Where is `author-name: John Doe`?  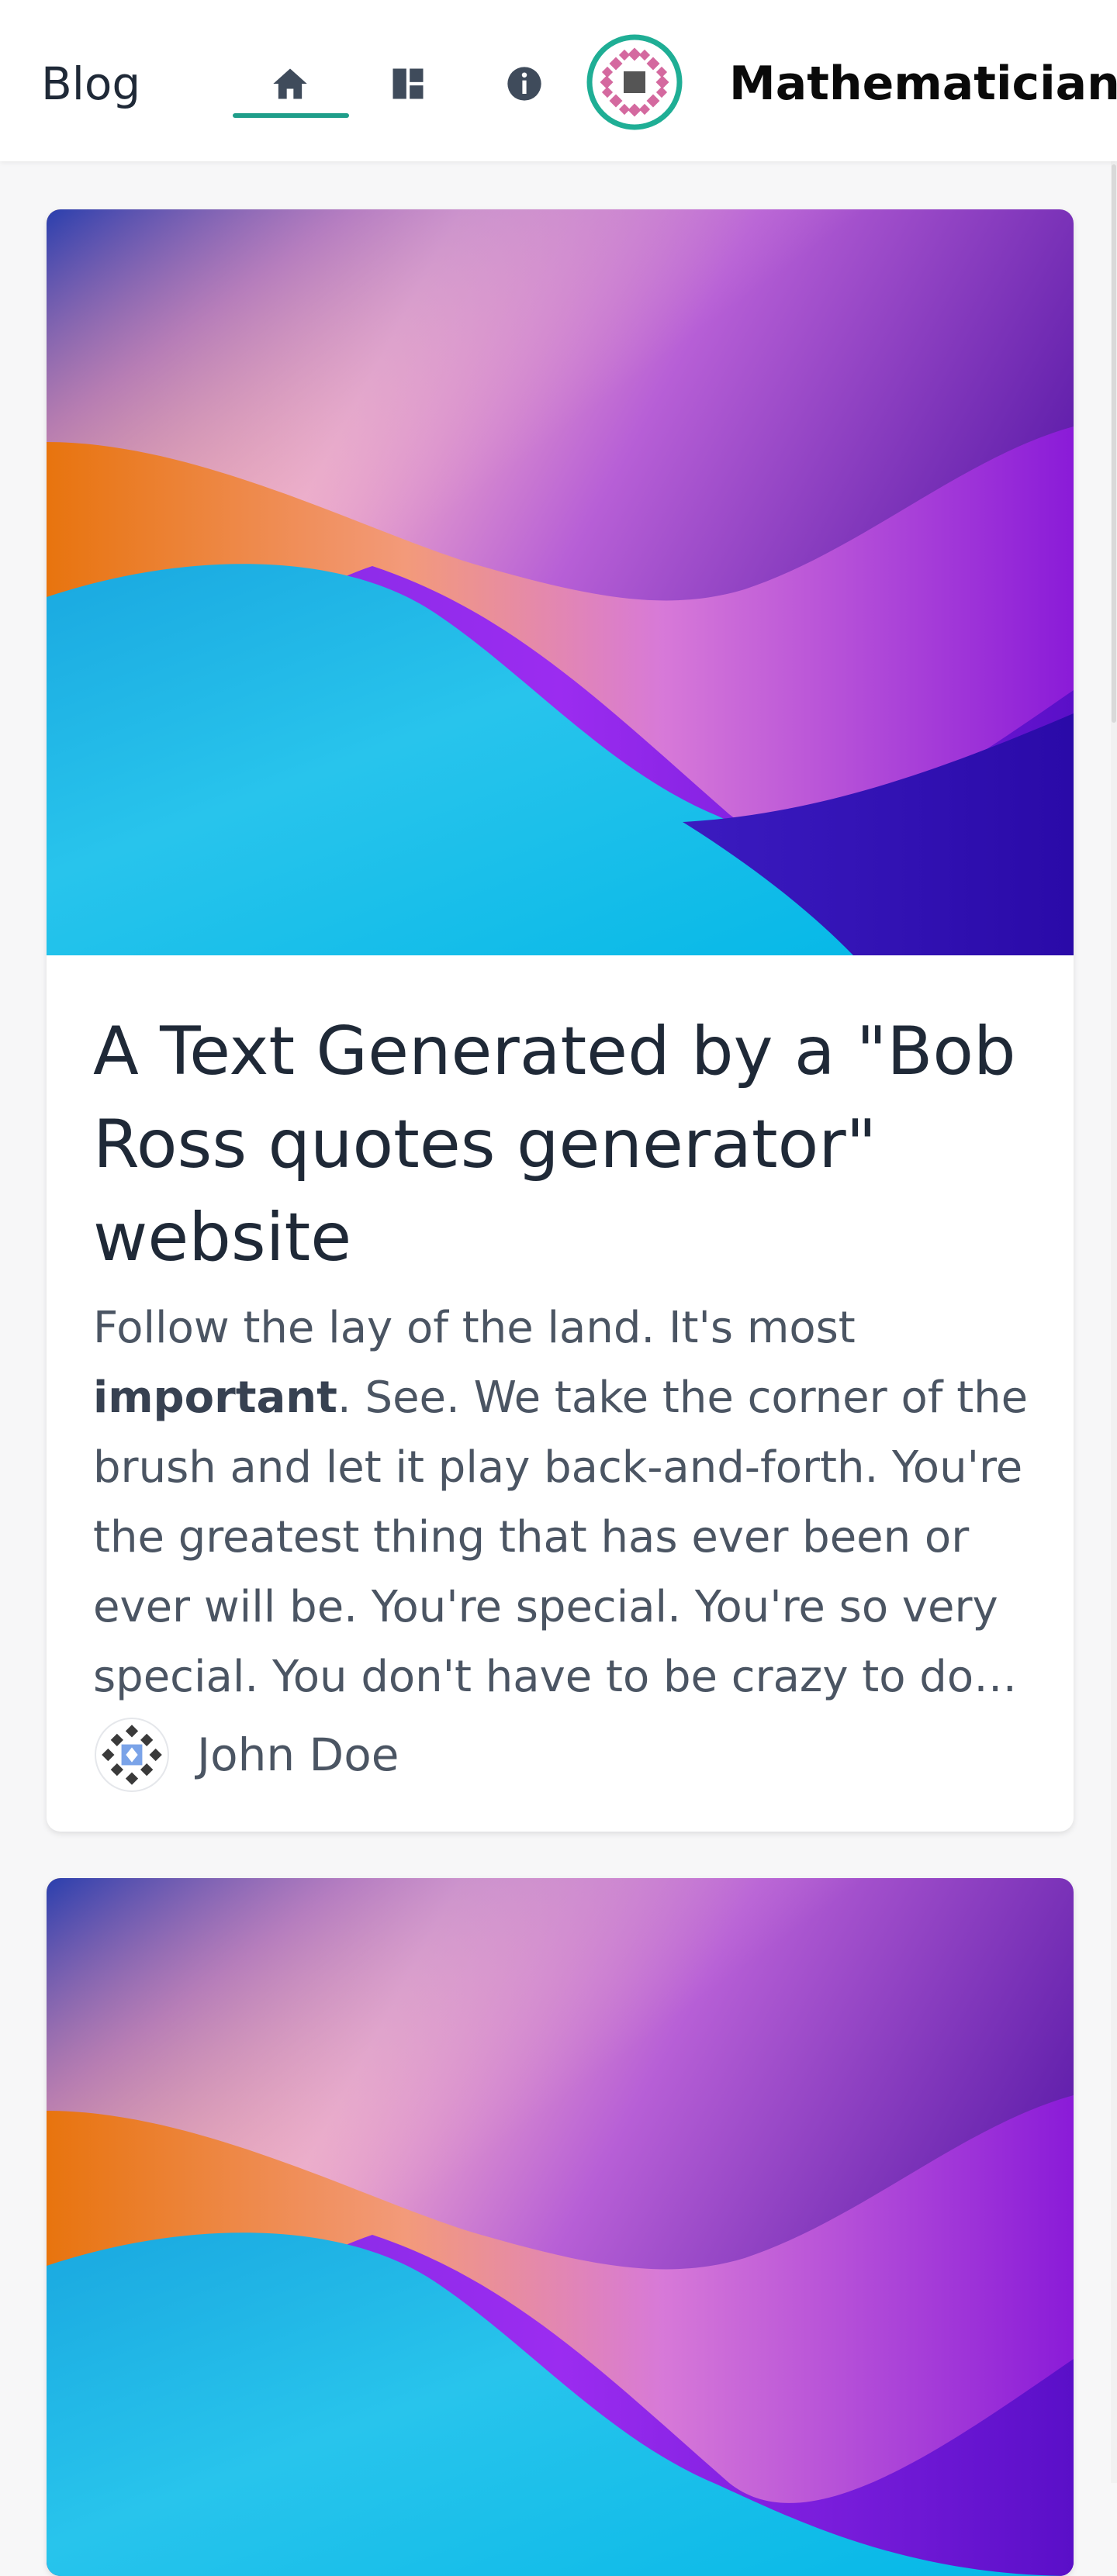
author-name: John Doe is located at coordinates (298, 1755).